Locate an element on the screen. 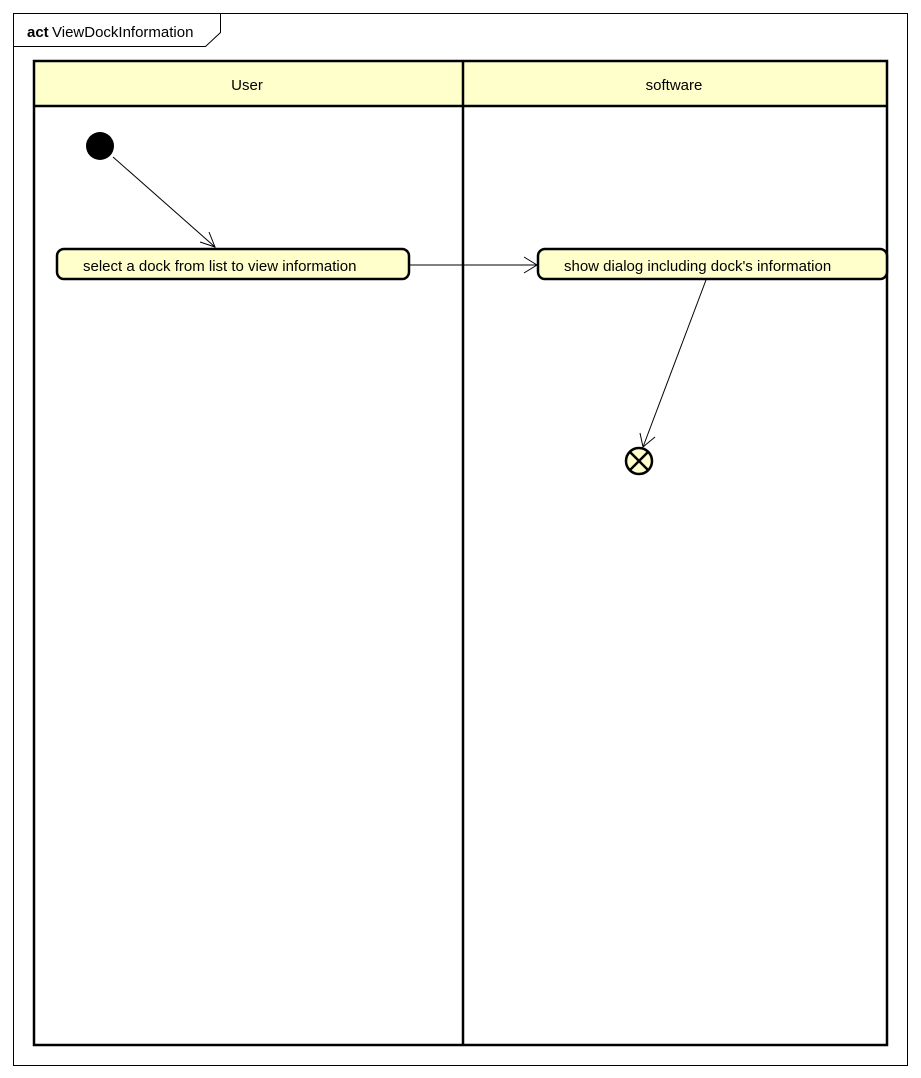  lane-label-user: User is located at coordinates (247, 85).